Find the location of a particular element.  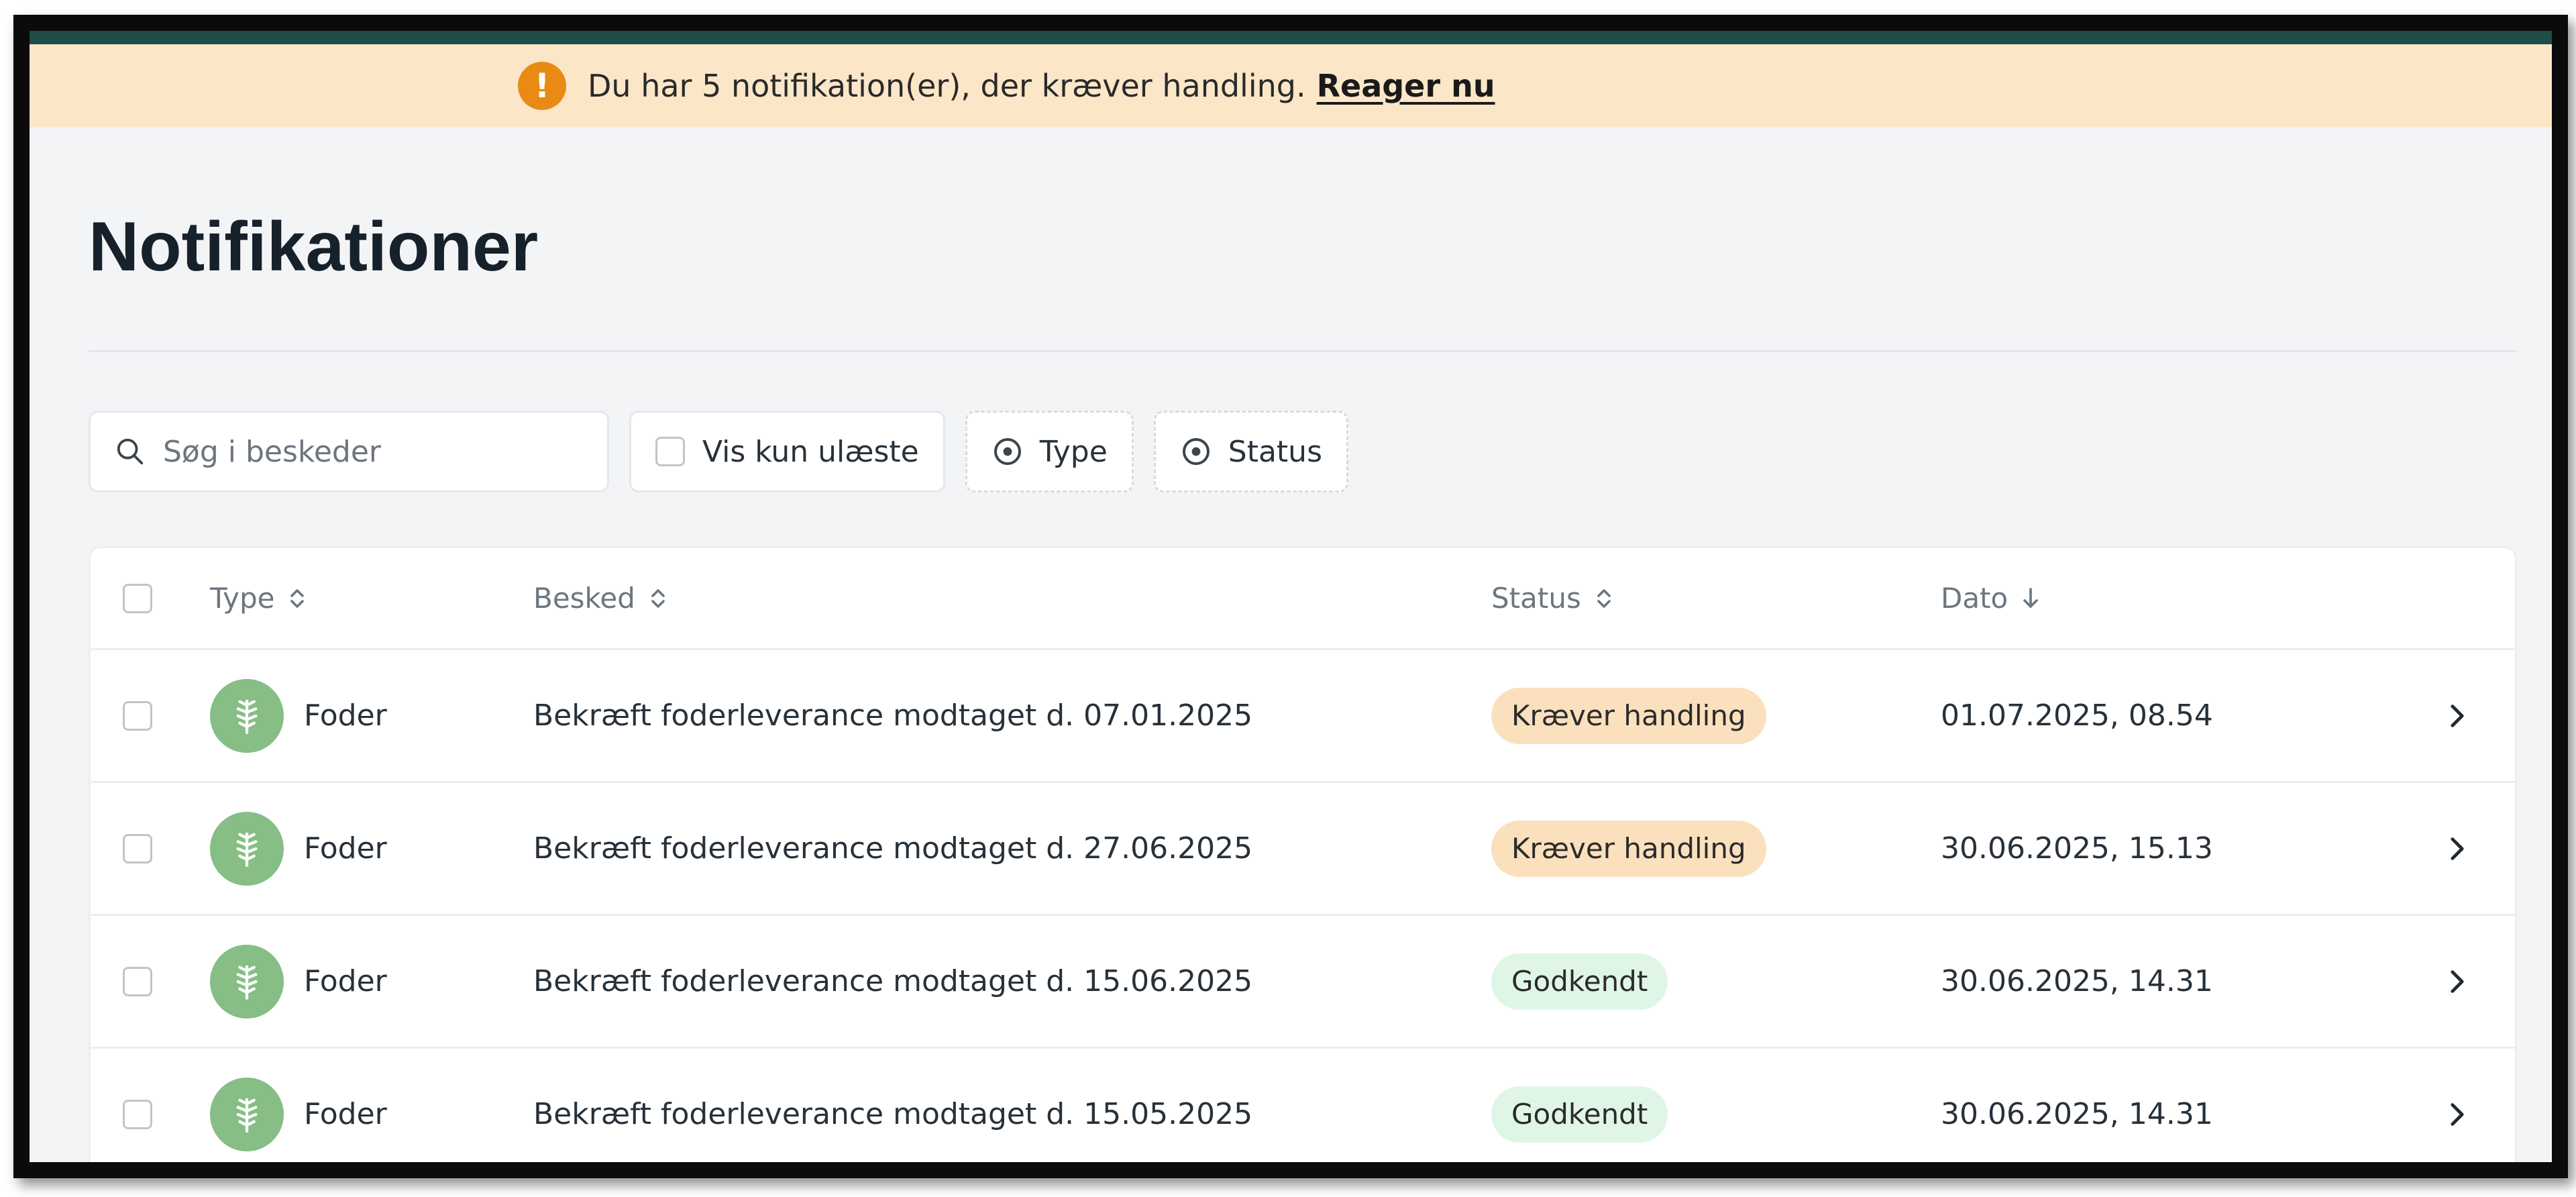

search-input is located at coordinates (371, 451).